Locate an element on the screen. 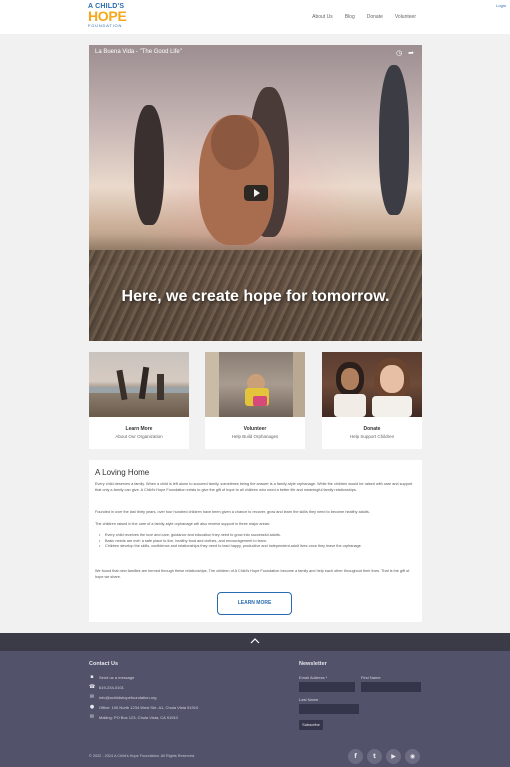  play-button is located at coordinates (256, 193).